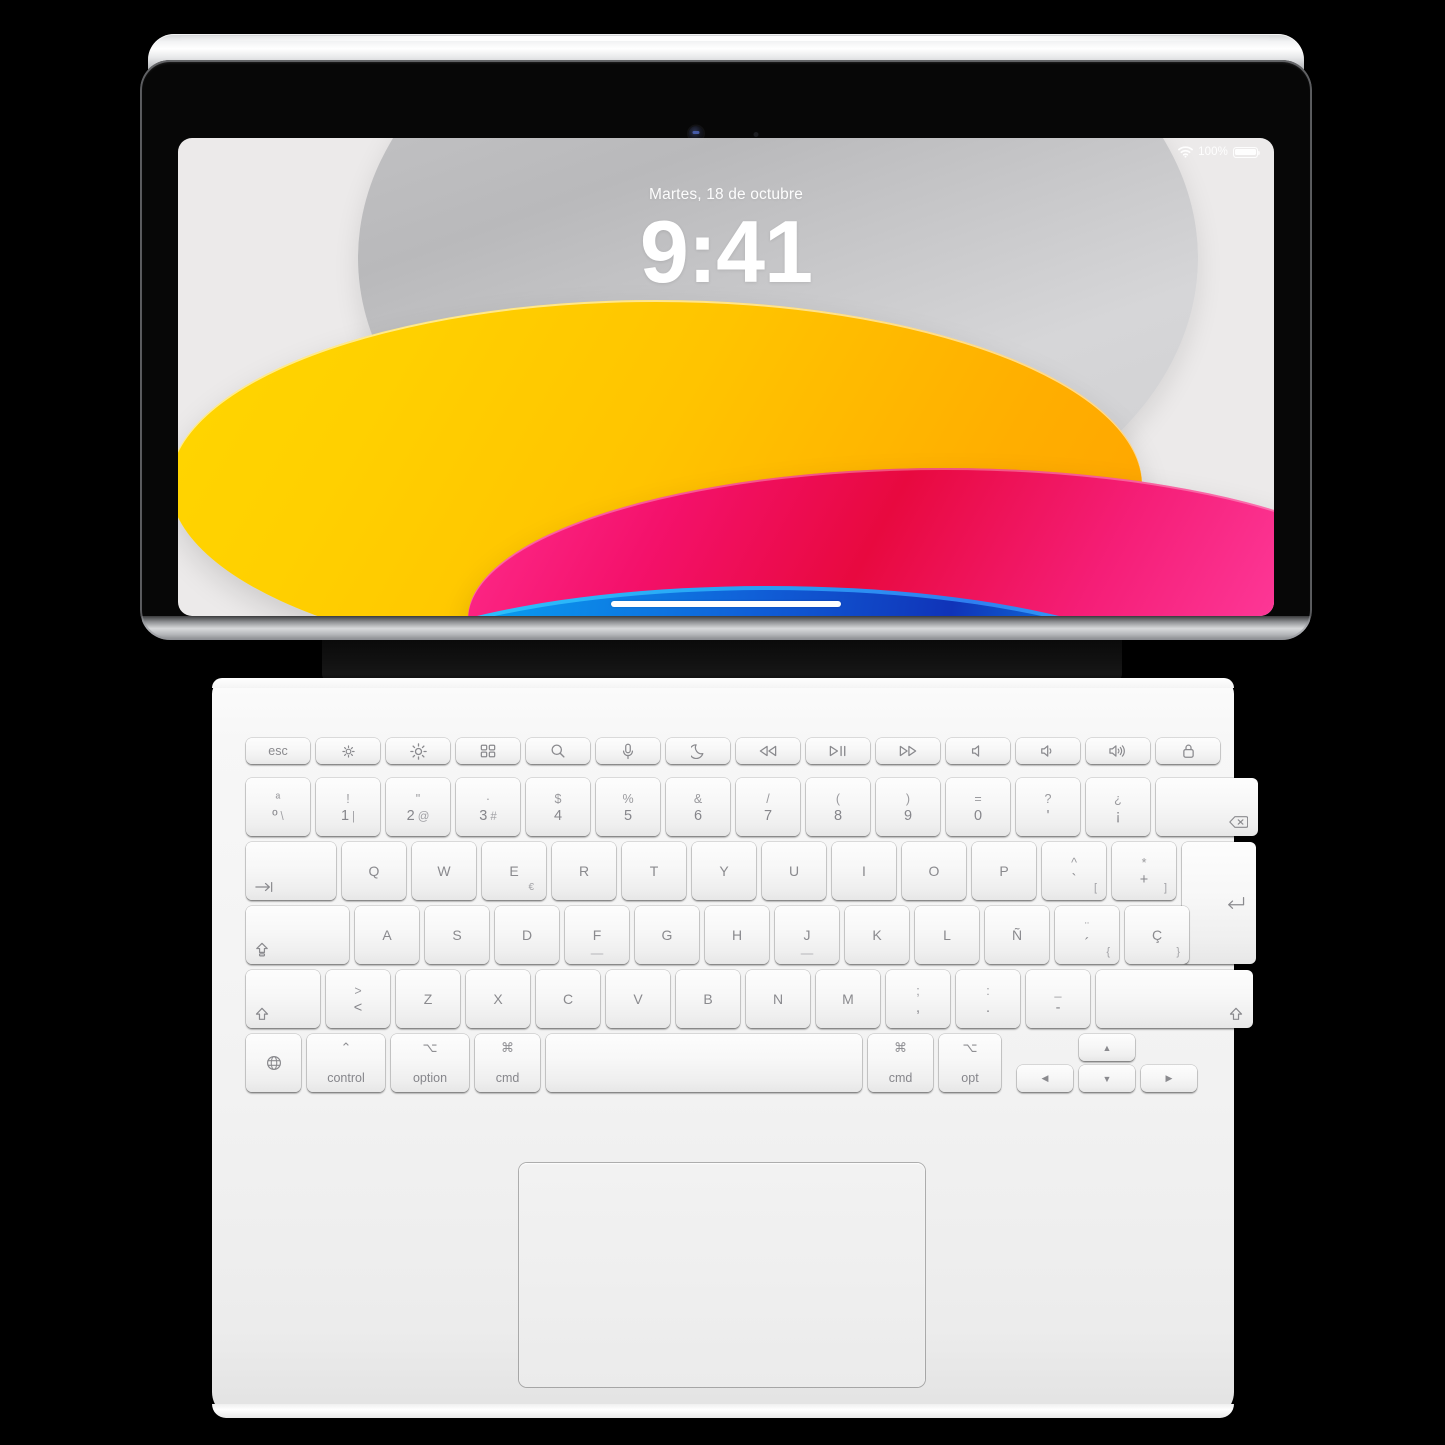  Describe the element at coordinates (722, 1275) in the screenshot. I see `trackpad` at that location.